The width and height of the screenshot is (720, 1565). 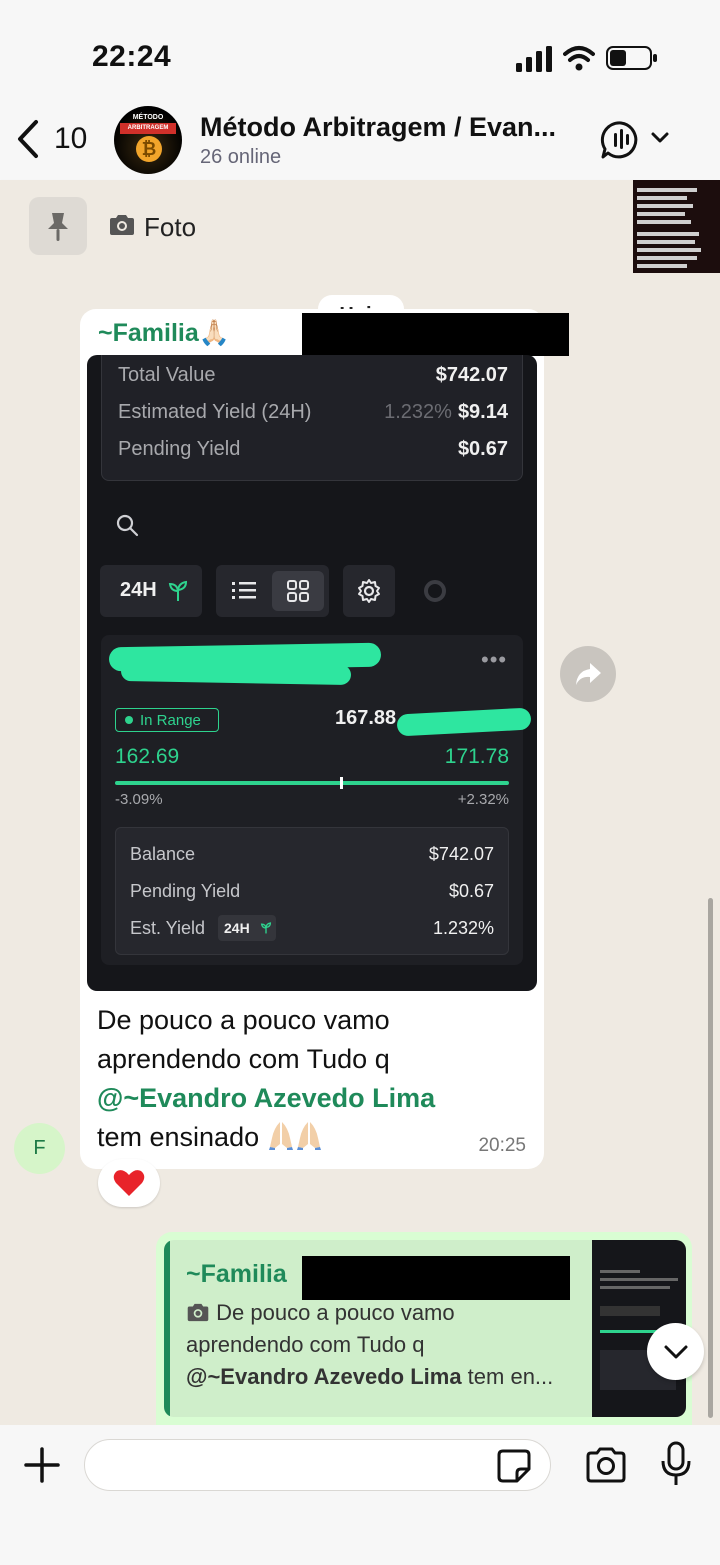 What do you see at coordinates (247, 928) in the screenshot?
I see `timeframe-mini-chip: 24H` at bounding box center [247, 928].